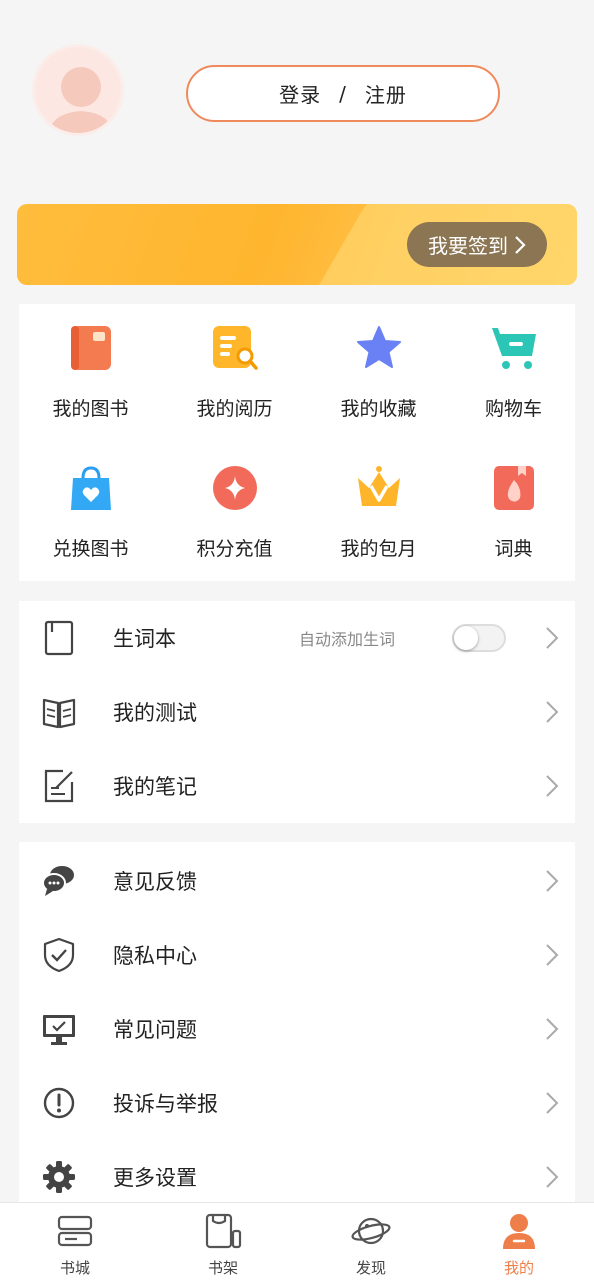  What do you see at coordinates (234, 488) in the screenshot?
I see `points-icon` at bounding box center [234, 488].